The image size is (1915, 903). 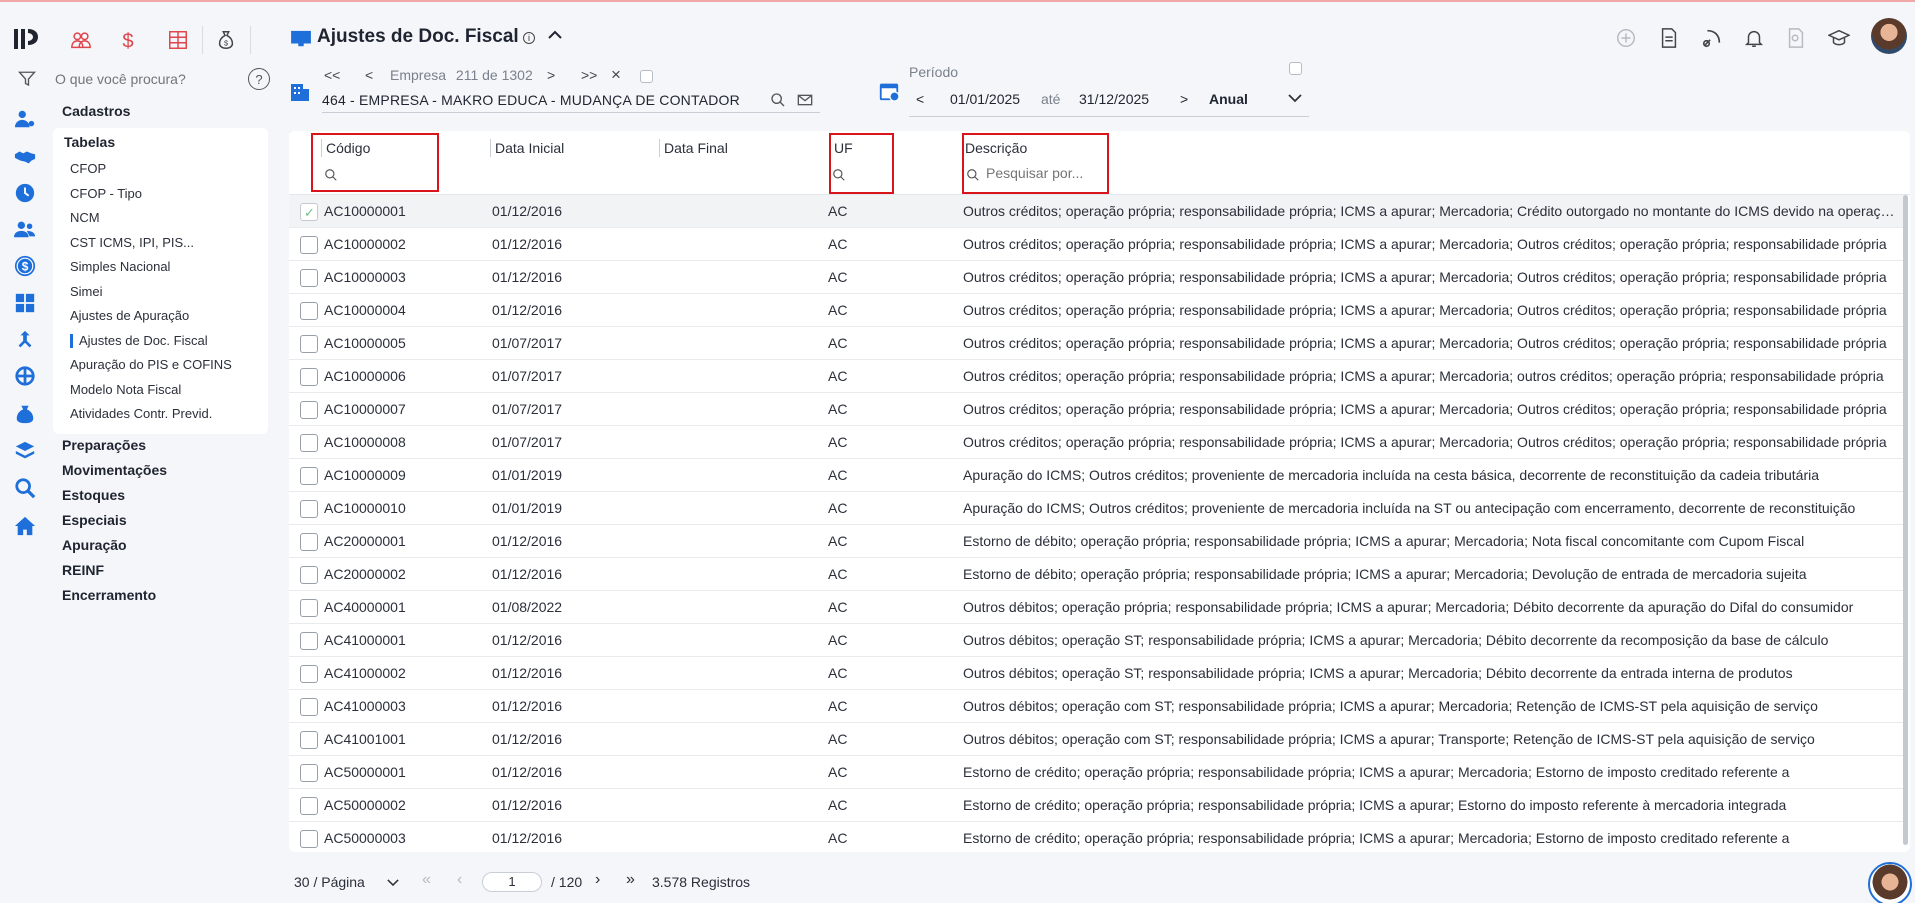 I want to click on menu-cadastros: Cadastros, so click(x=96, y=111).